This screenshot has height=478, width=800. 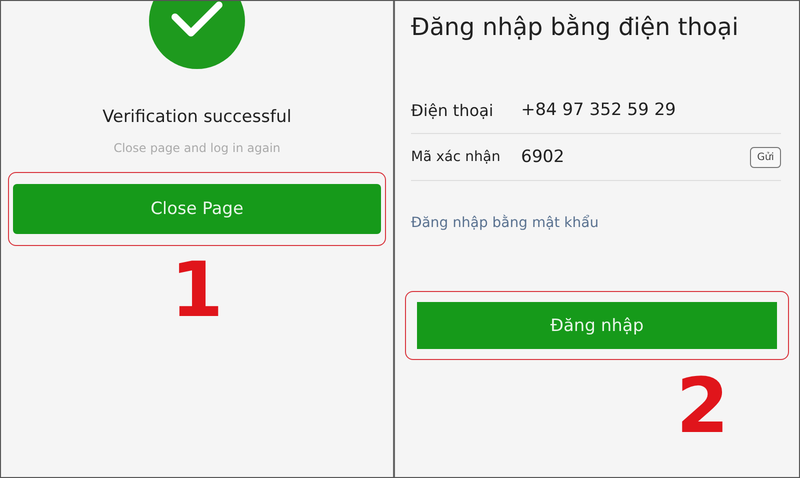 I want to click on status-subtitle: Close page and log in again, so click(x=197, y=148).